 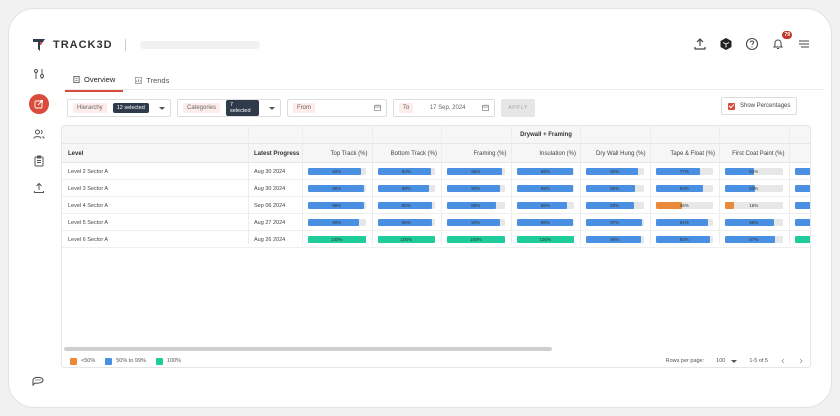 I want to click on progress-bar: 53%, so click(x=754, y=188).